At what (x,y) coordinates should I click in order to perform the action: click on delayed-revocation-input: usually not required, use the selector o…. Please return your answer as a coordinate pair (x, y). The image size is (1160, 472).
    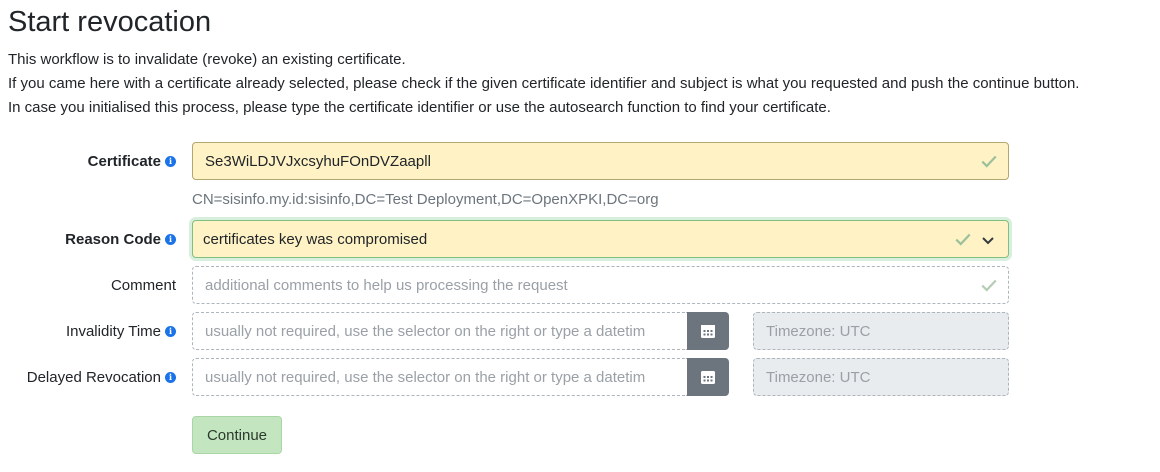
    Looking at the image, I should click on (439, 377).